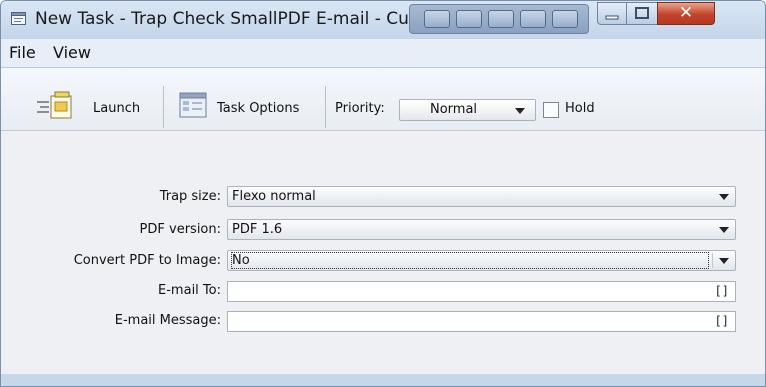 This screenshot has height=387, width=766. I want to click on overlay-record-icon, so click(565, 19).